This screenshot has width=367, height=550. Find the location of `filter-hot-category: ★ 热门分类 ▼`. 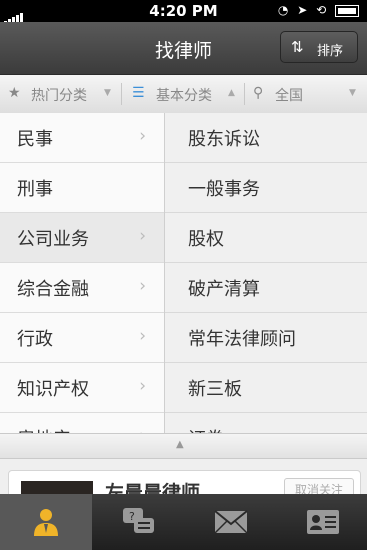

filter-hot-category: ★ 热门分类 ▼ is located at coordinates (60, 94).